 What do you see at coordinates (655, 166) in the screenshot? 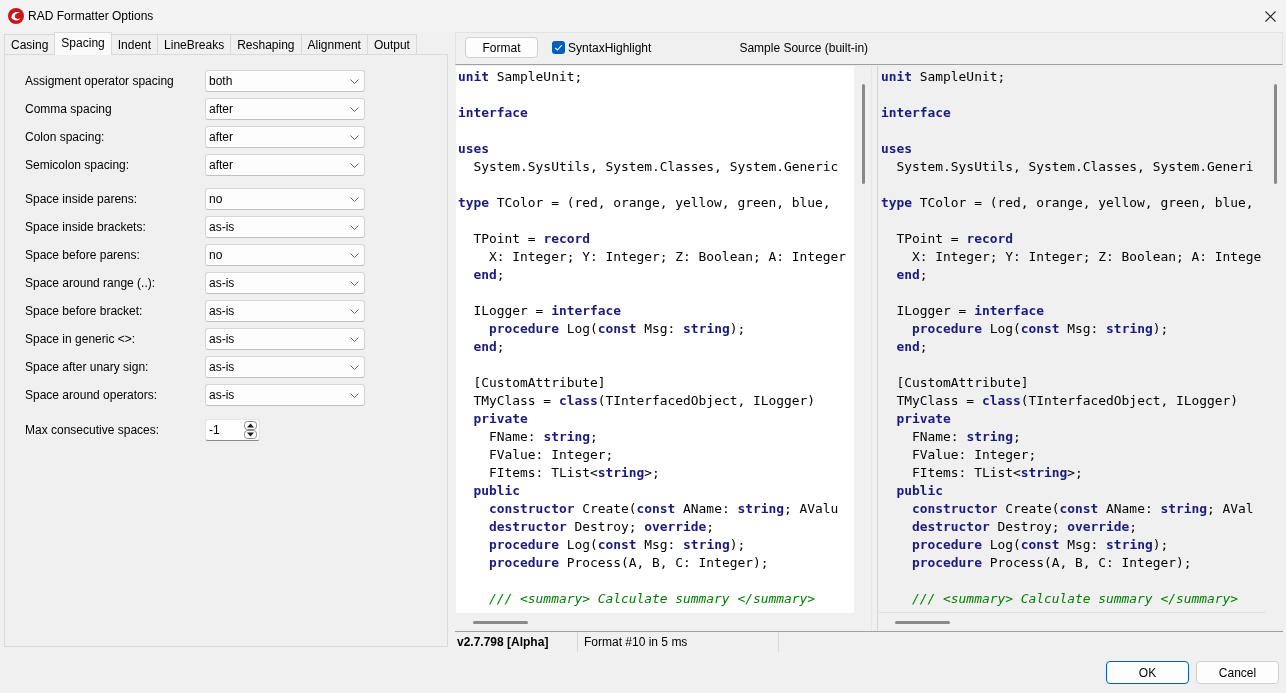
I see `code-line: System.SysUtils, System.Classes, System.Generic` at bounding box center [655, 166].